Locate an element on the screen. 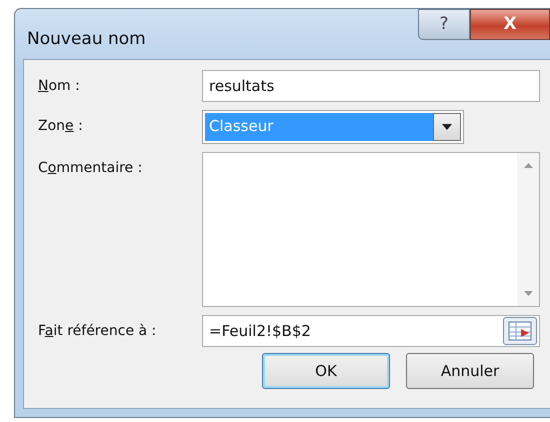 This screenshot has height=422, width=550. ok-button: OK is located at coordinates (326, 371).